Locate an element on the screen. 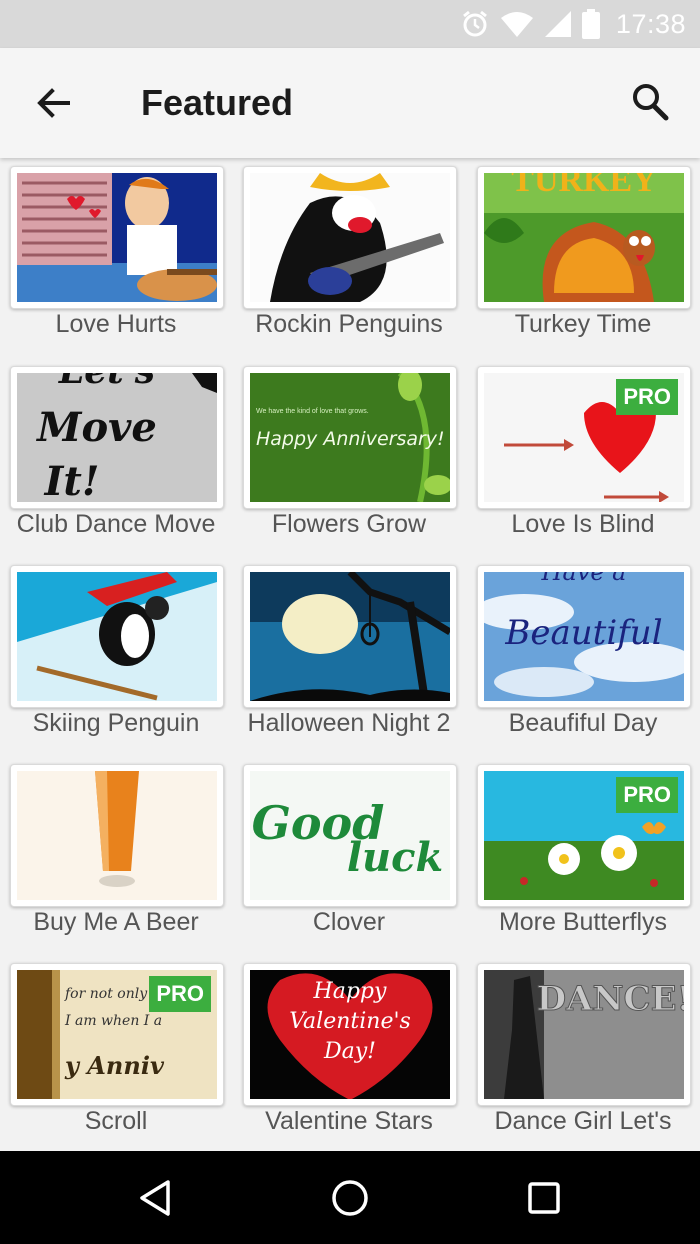 The image size is (700, 1244). love-hurts-thumbnail is located at coordinates (117, 237).